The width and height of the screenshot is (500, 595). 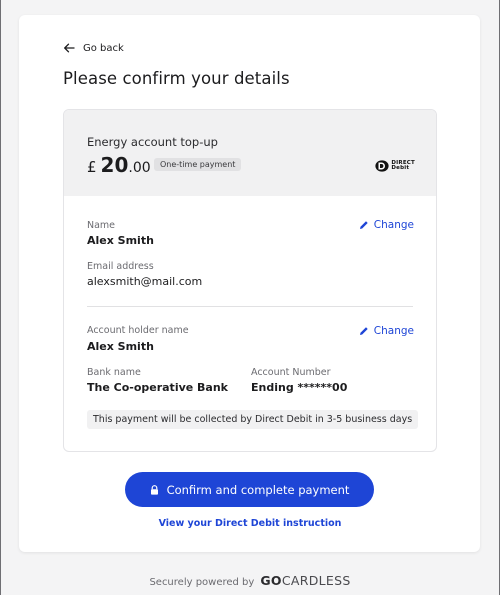 I want to click on account-number-label: Account Number, so click(x=291, y=372).